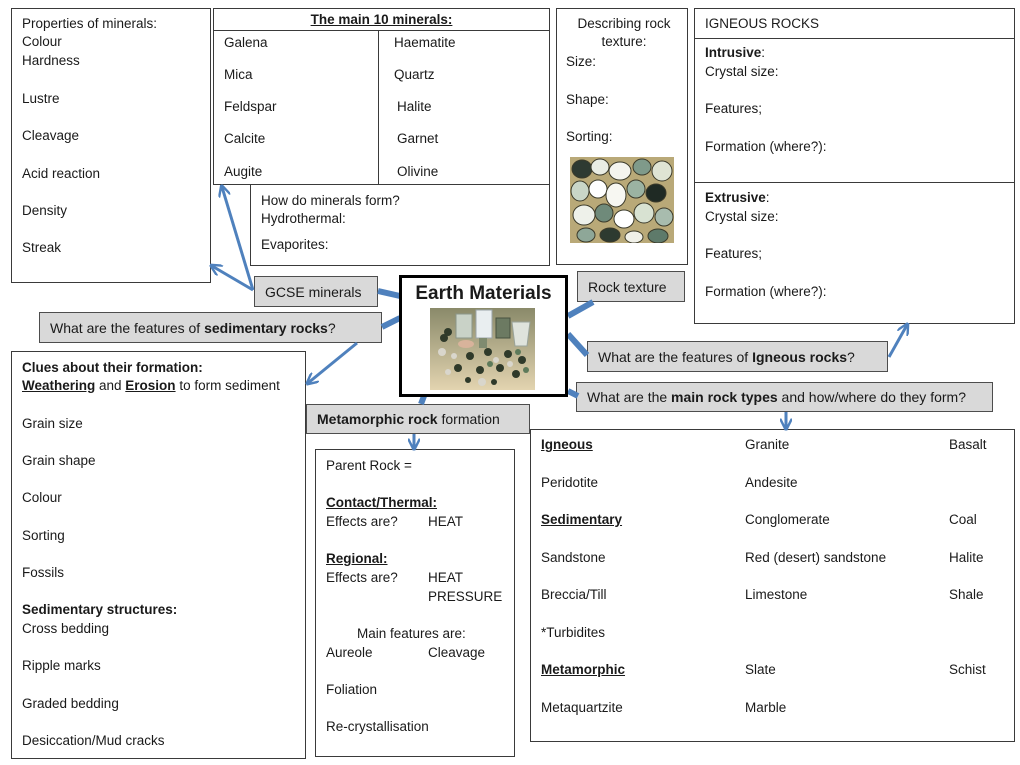 The image size is (1020, 765). Describe the element at coordinates (800, 357) in the screenshot. I see `igneous-q-bold: Igneous rocks` at that location.